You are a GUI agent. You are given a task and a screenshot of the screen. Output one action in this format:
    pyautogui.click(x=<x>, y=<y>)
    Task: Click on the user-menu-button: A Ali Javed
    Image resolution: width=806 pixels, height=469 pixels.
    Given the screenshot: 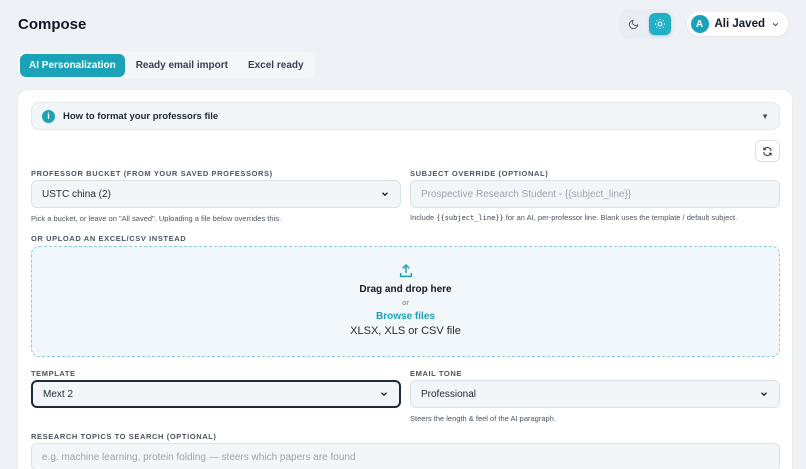 What is the action you would take?
    pyautogui.click(x=737, y=24)
    